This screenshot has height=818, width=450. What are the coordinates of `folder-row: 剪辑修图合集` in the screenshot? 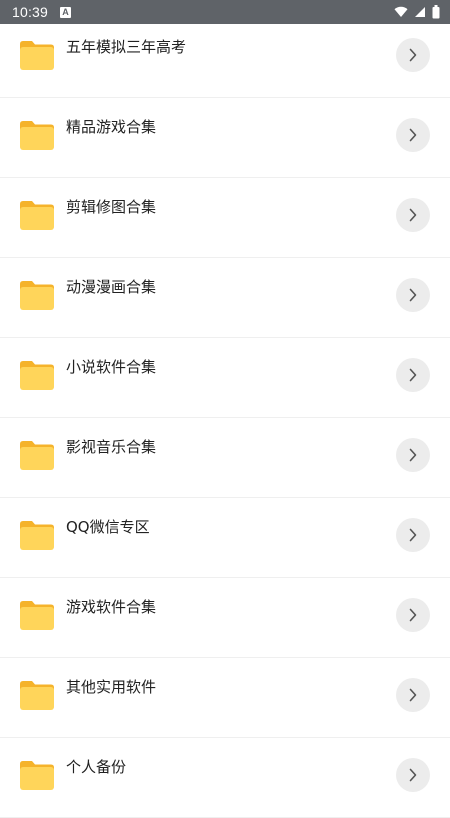 It's located at (225, 218).